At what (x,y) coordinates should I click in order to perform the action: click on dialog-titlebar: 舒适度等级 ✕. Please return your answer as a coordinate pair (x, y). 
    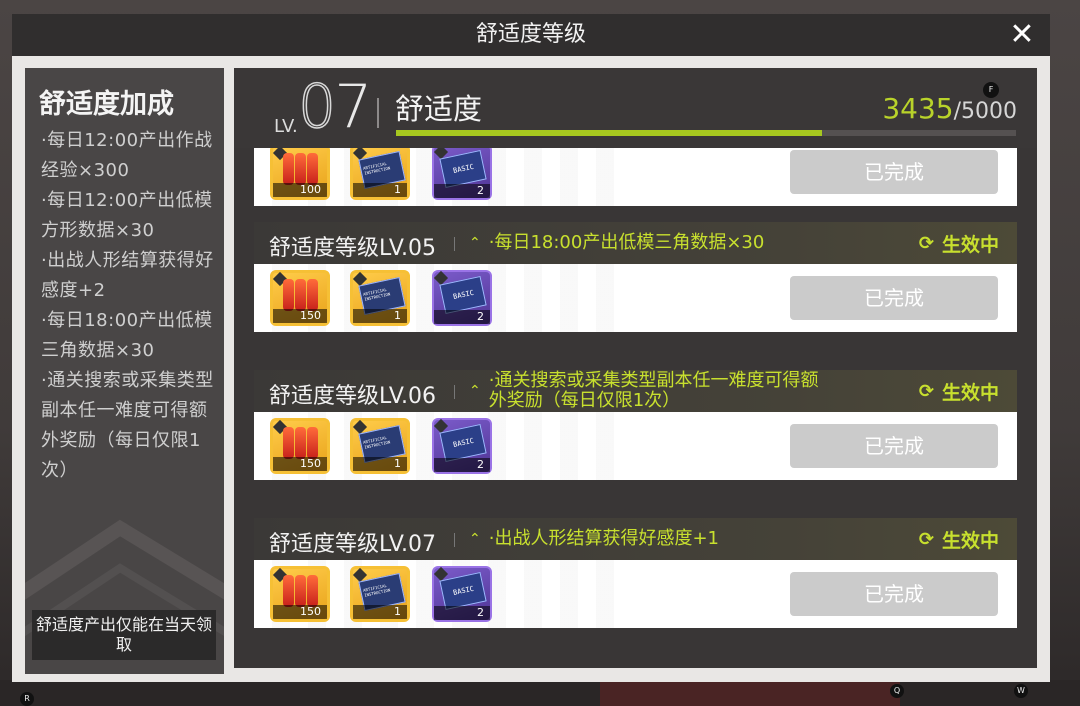
    Looking at the image, I should click on (531, 35).